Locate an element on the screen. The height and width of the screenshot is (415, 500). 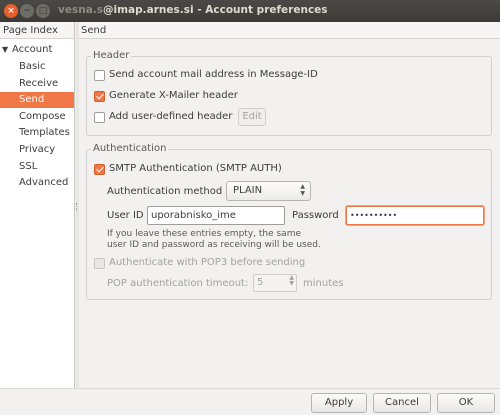
expander-arrow-icon: ▼ is located at coordinates (5, 50).